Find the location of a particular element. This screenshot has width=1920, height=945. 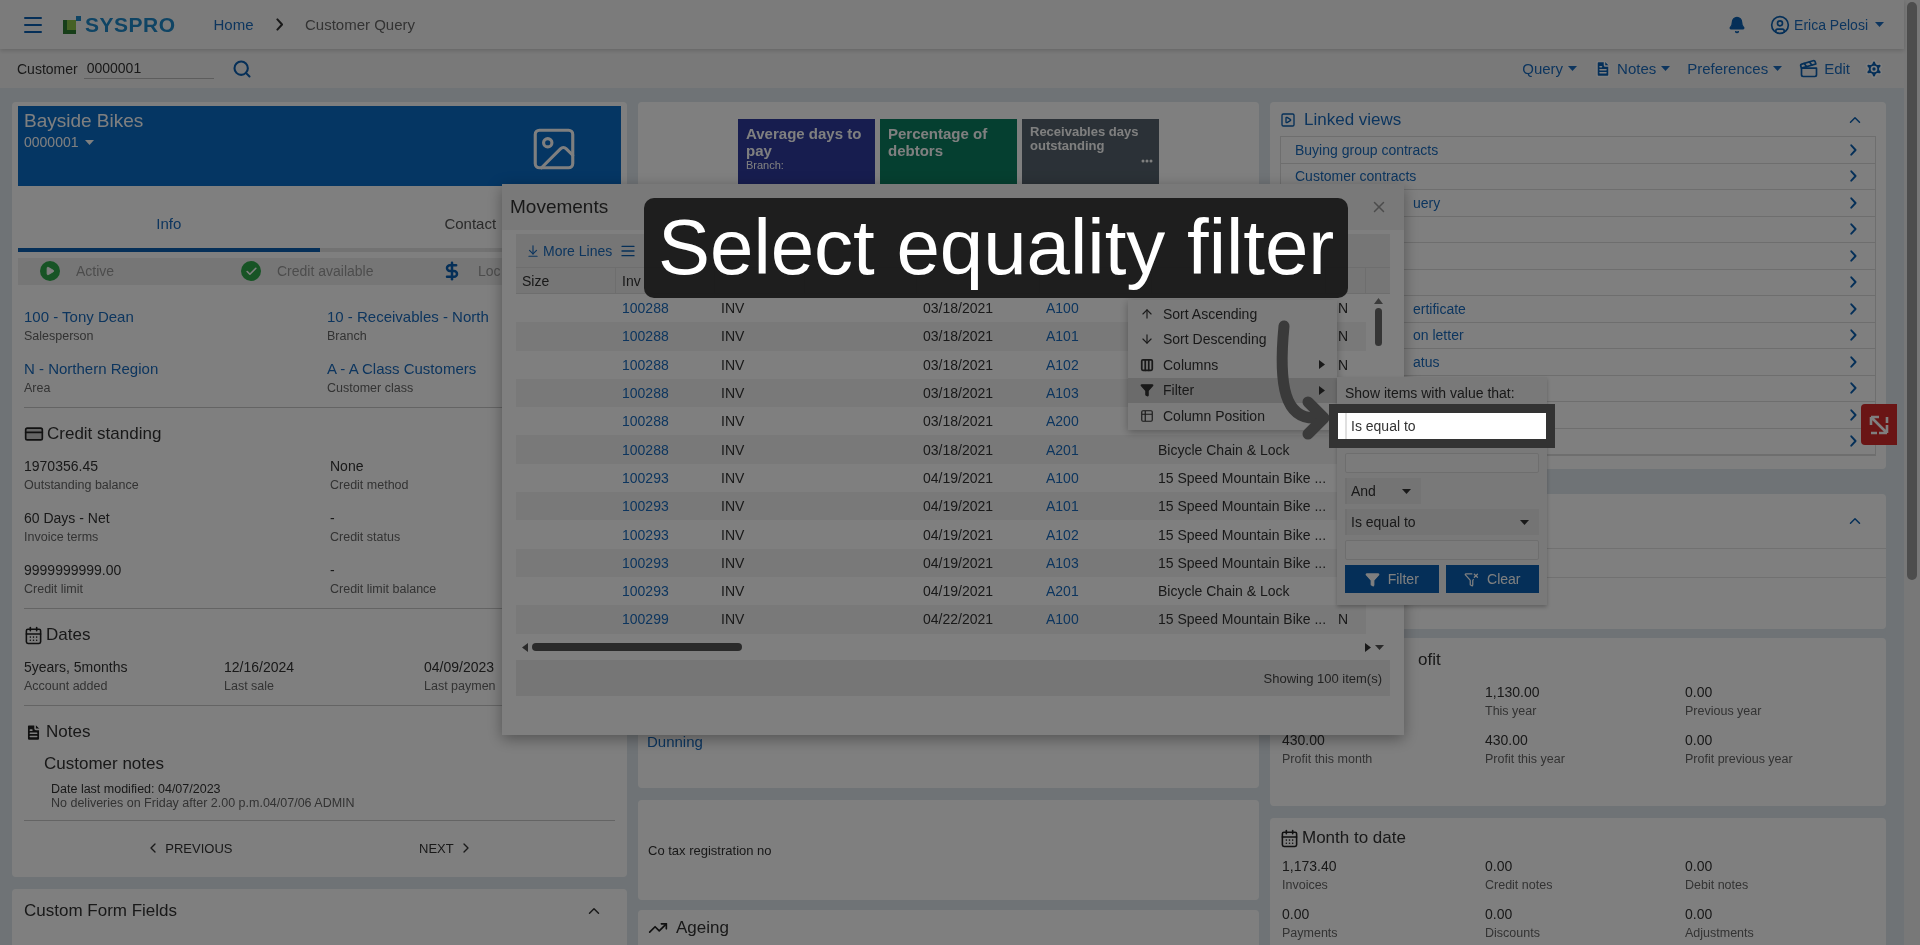

stock-code-link: A200 is located at coordinates (1059, 421).